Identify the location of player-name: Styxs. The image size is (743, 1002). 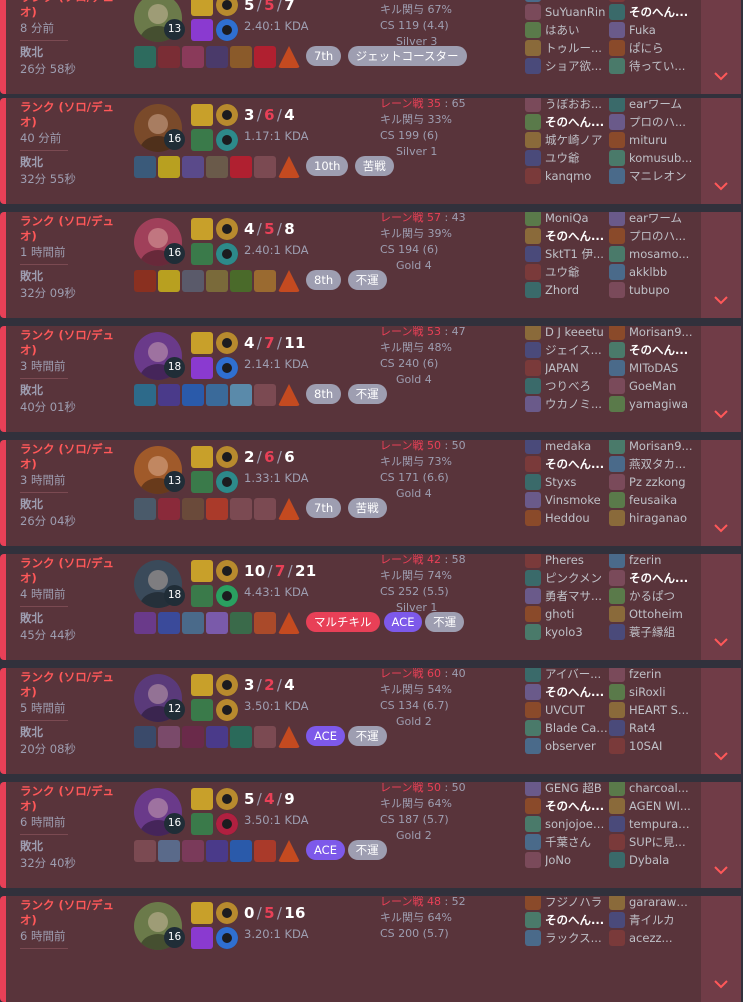
(577, 482).